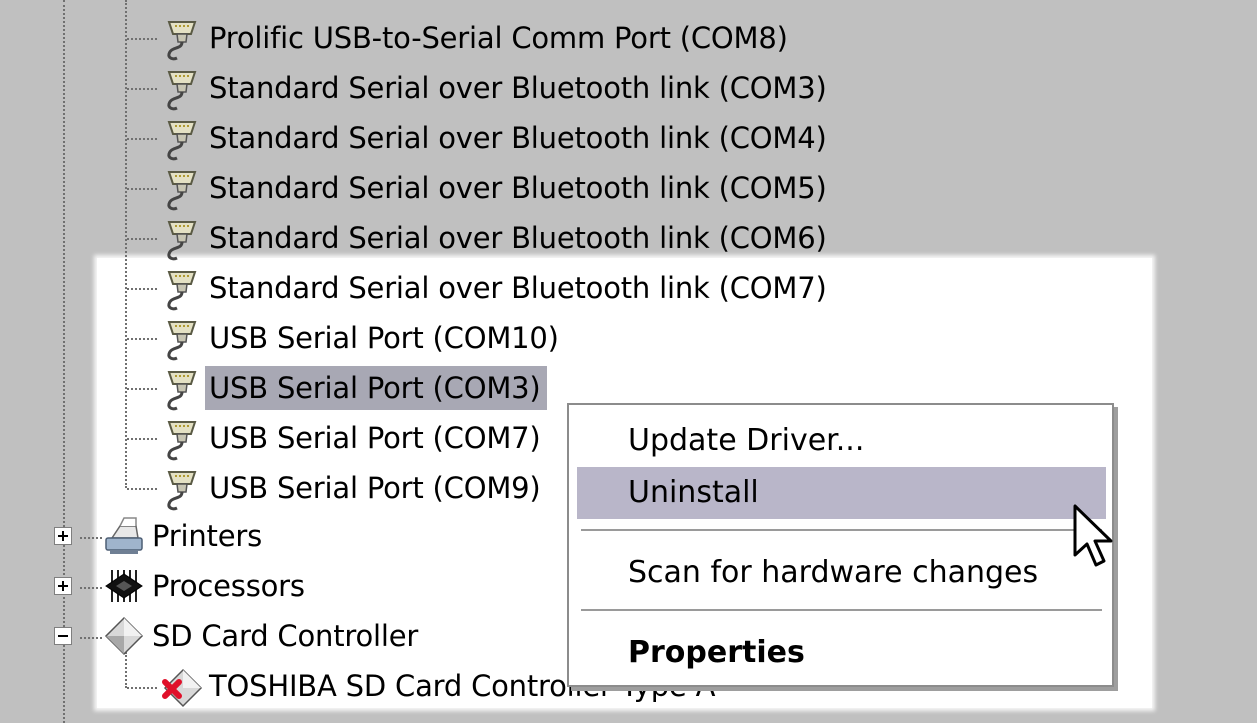 The width and height of the screenshot is (1257, 723). Describe the element at coordinates (841, 573) in the screenshot. I see `menu-item-scan-hardware: Scan for hardware changes` at that location.